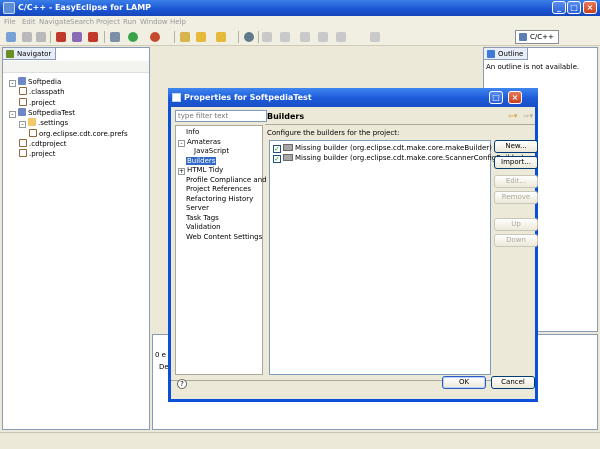  I want to click on settings-icon, so click(115, 37).